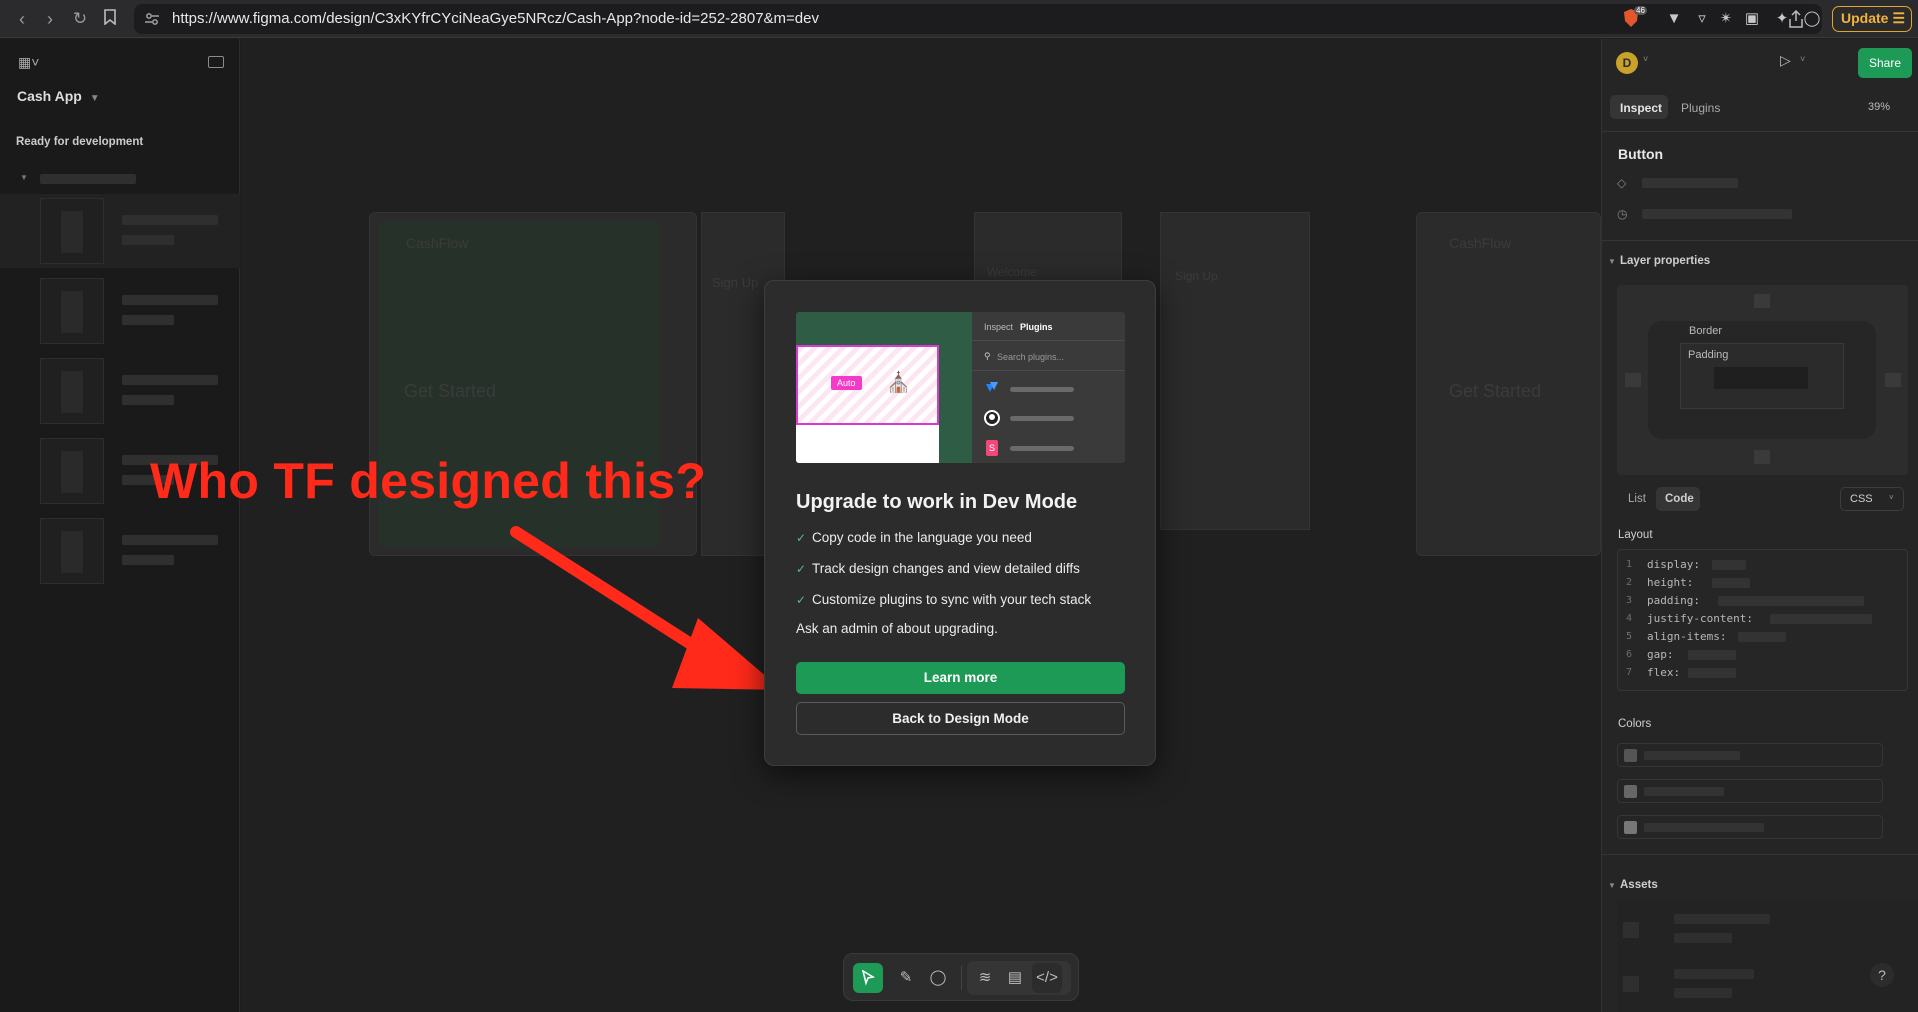 The image size is (1918, 1012). What do you see at coordinates (1802, 59) in the screenshot?
I see `present-caret-icon: ˅` at bounding box center [1802, 59].